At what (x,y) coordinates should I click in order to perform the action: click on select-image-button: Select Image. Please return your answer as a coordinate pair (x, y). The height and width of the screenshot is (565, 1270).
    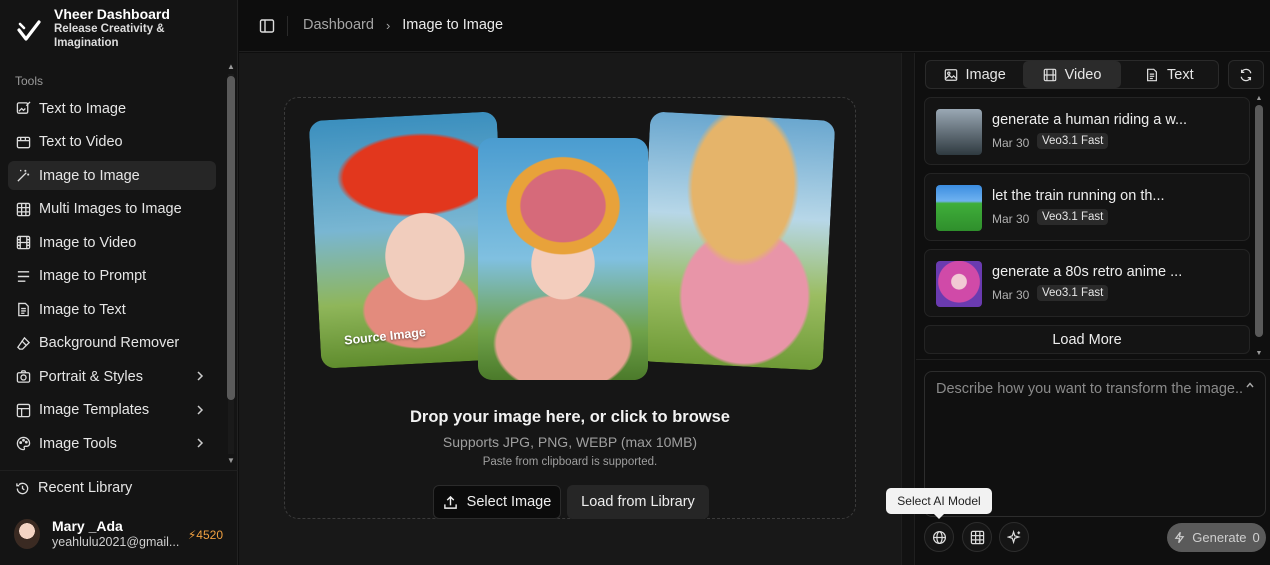
    Looking at the image, I should click on (497, 502).